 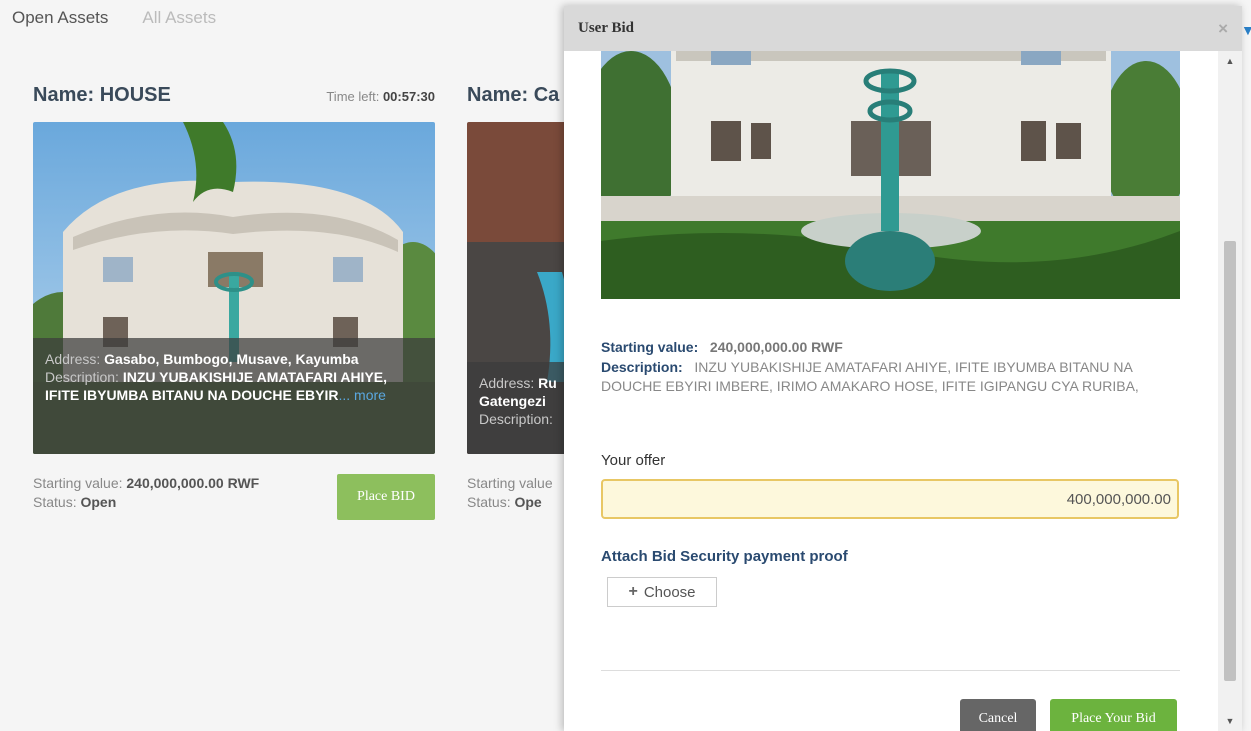 What do you see at coordinates (353, 96) in the screenshot?
I see `time-left-label: Time left:` at bounding box center [353, 96].